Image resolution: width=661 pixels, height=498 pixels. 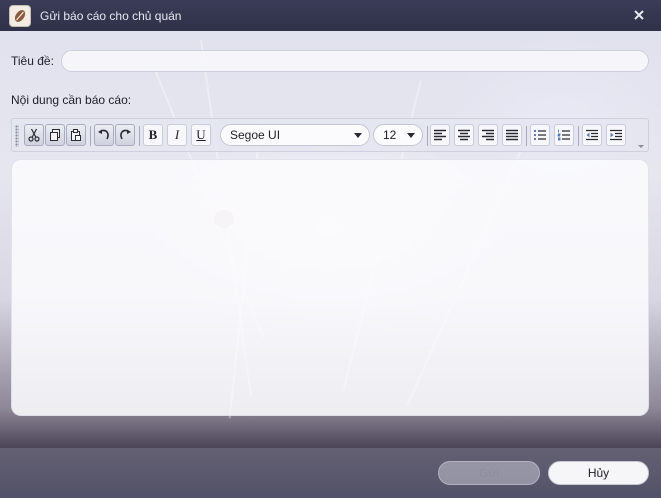 I want to click on align-center-button, so click(x=464, y=135).